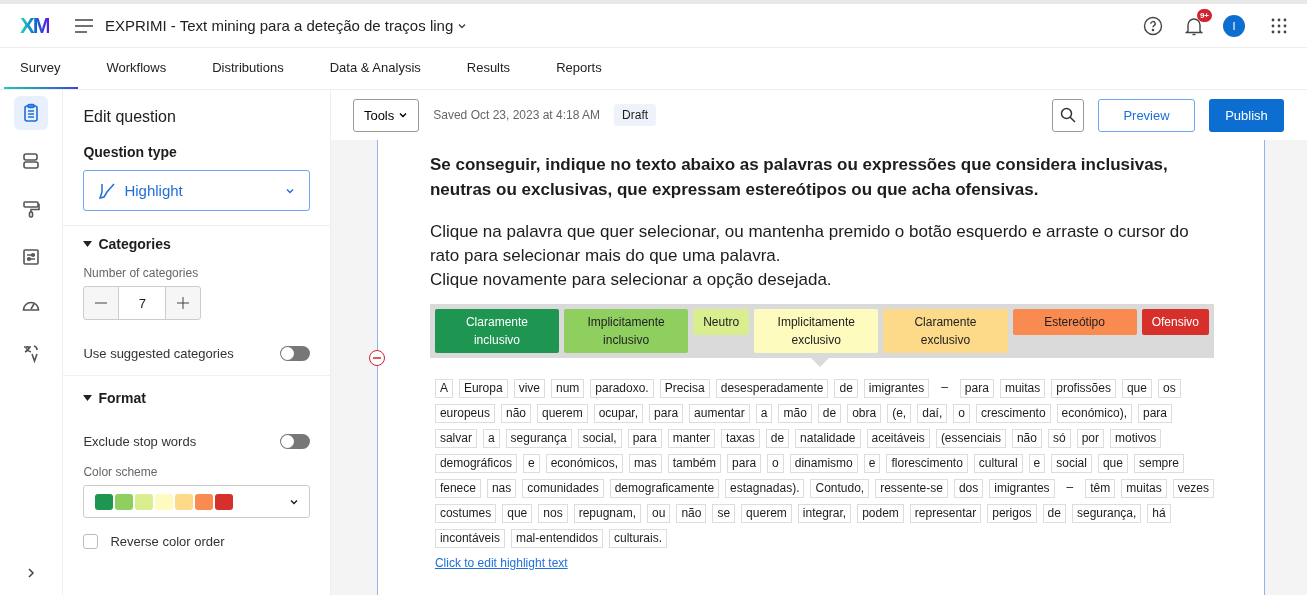 This screenshot has height=595, width=1307. Describe the element at coordinates (1071, 463) in the screenshot. I see `text-token: social` at that location.